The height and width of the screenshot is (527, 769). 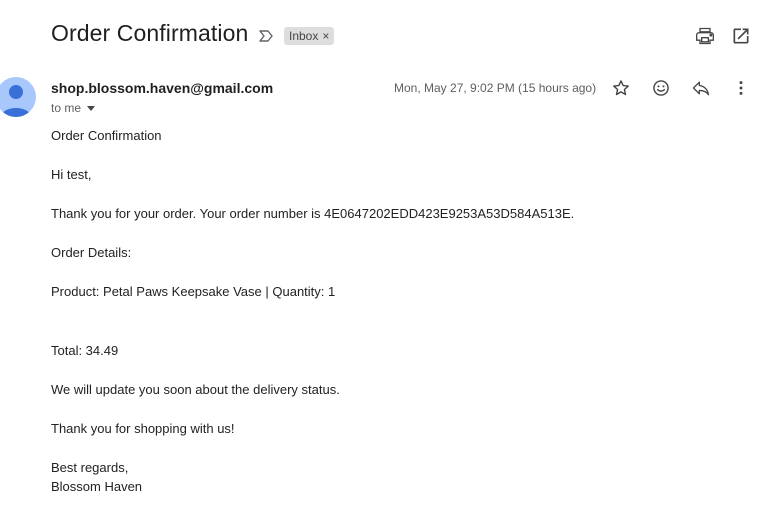 What do you see at coordinates (91, 108) in the screenshot?
I see `chevron-down-icon` at bounding box center [91, 108].